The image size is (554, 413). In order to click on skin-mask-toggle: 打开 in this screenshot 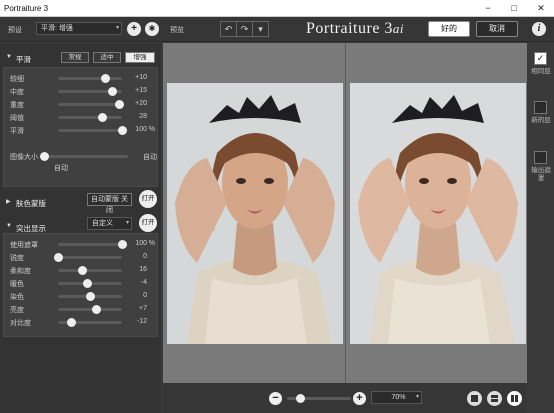, I will do `click(148, 199)`.